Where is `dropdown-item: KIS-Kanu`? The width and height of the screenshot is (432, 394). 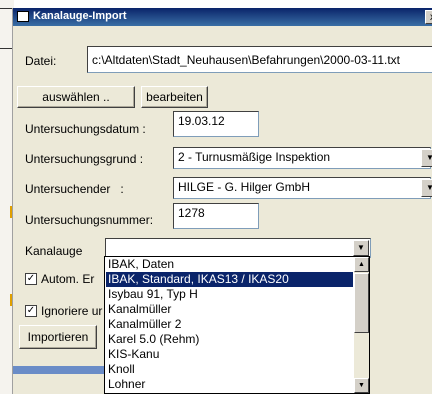
dropdown-item: KIS-Kanu is located at coordinates (229, 354).